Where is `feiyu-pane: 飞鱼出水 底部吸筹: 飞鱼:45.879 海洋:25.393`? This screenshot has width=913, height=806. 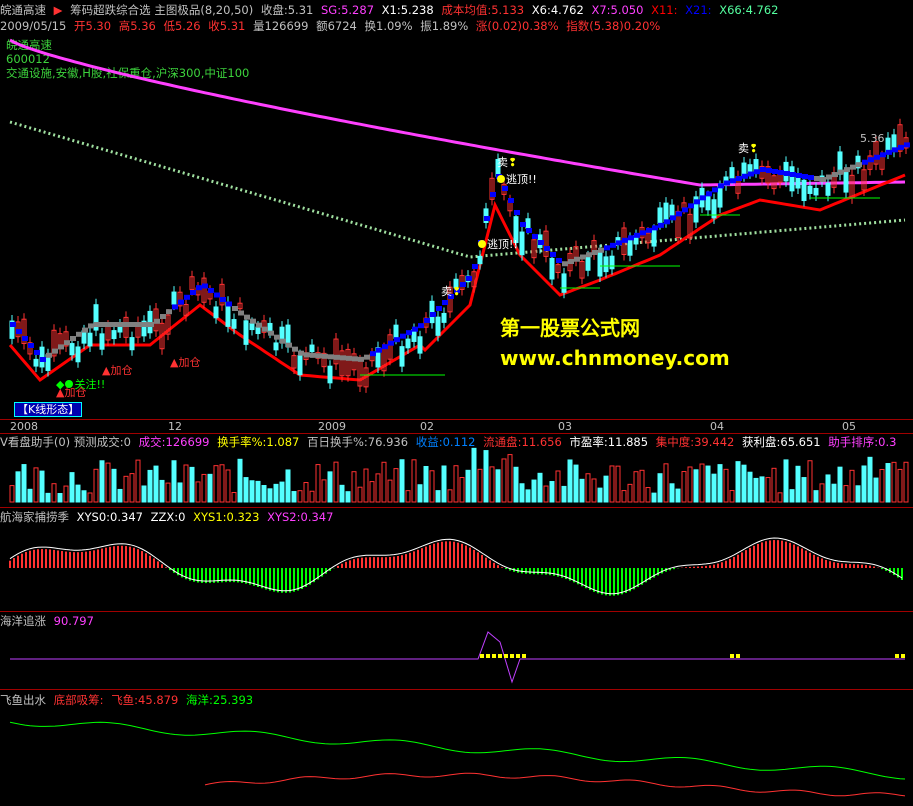
feiyu-pane: 飞鱼出水 底部吸筹: 飞鱼:45.879 海洋:25.393 is located at coordinates (456, 747).